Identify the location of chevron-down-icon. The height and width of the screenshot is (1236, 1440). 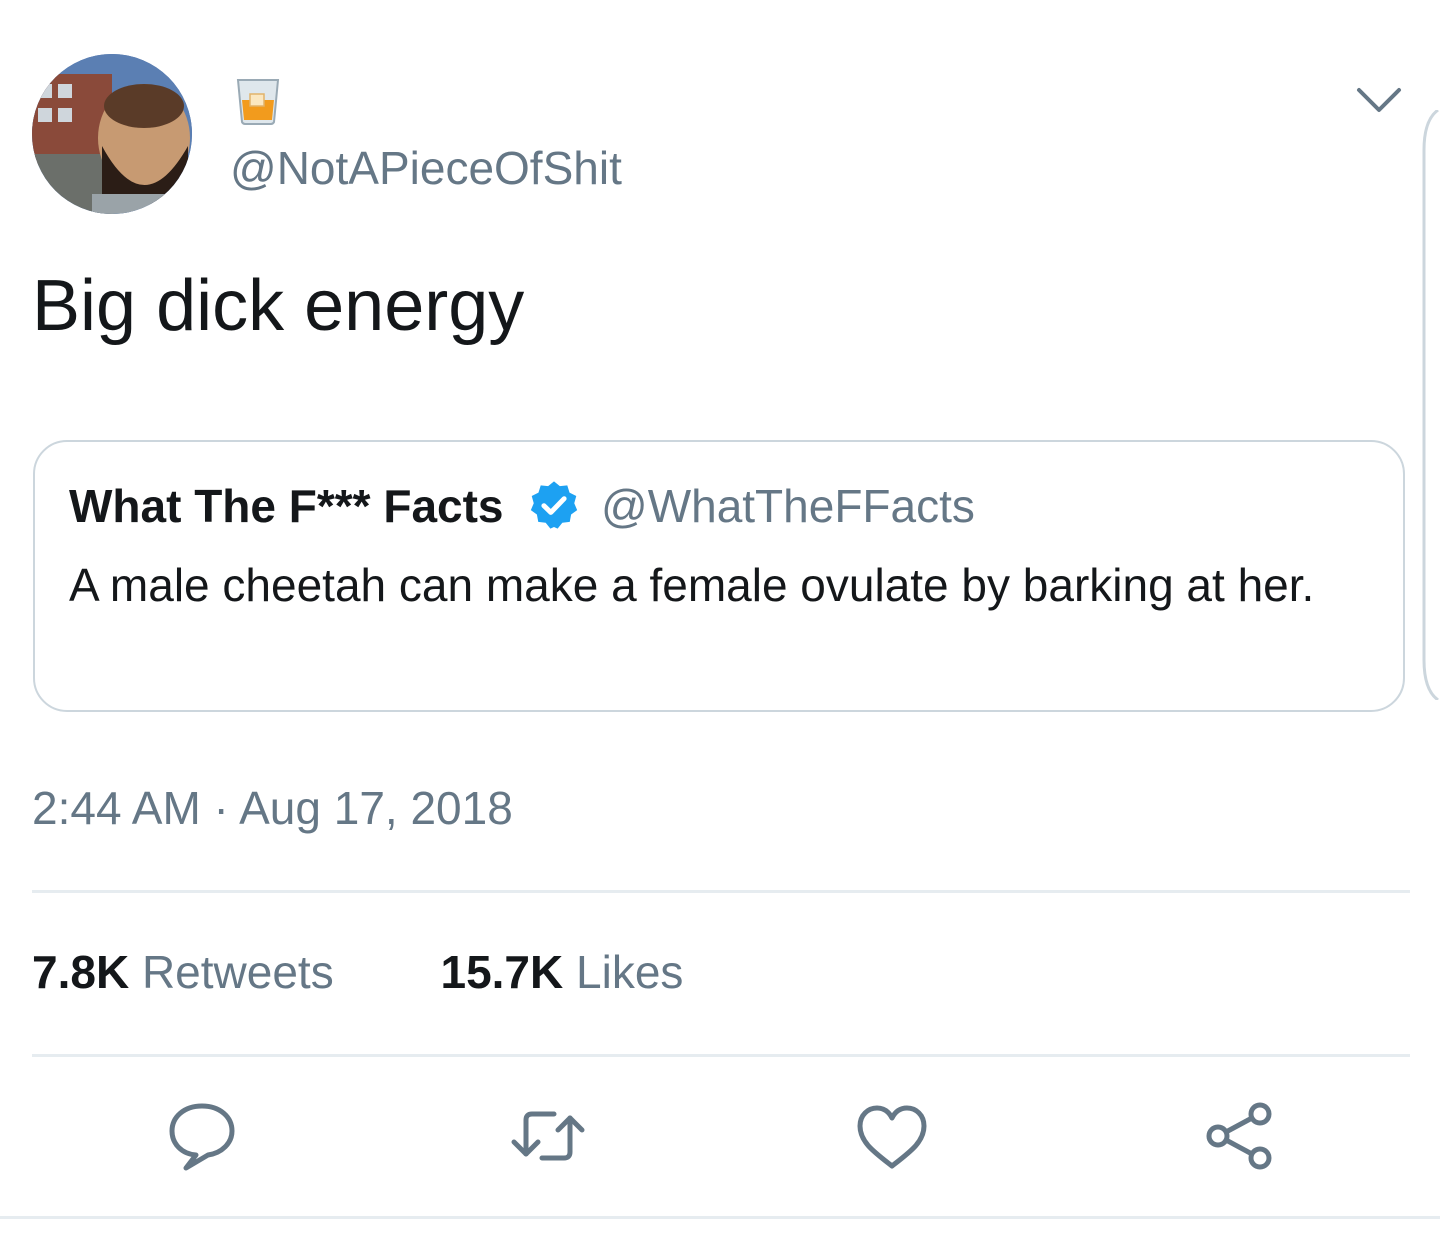
(1379, 100).